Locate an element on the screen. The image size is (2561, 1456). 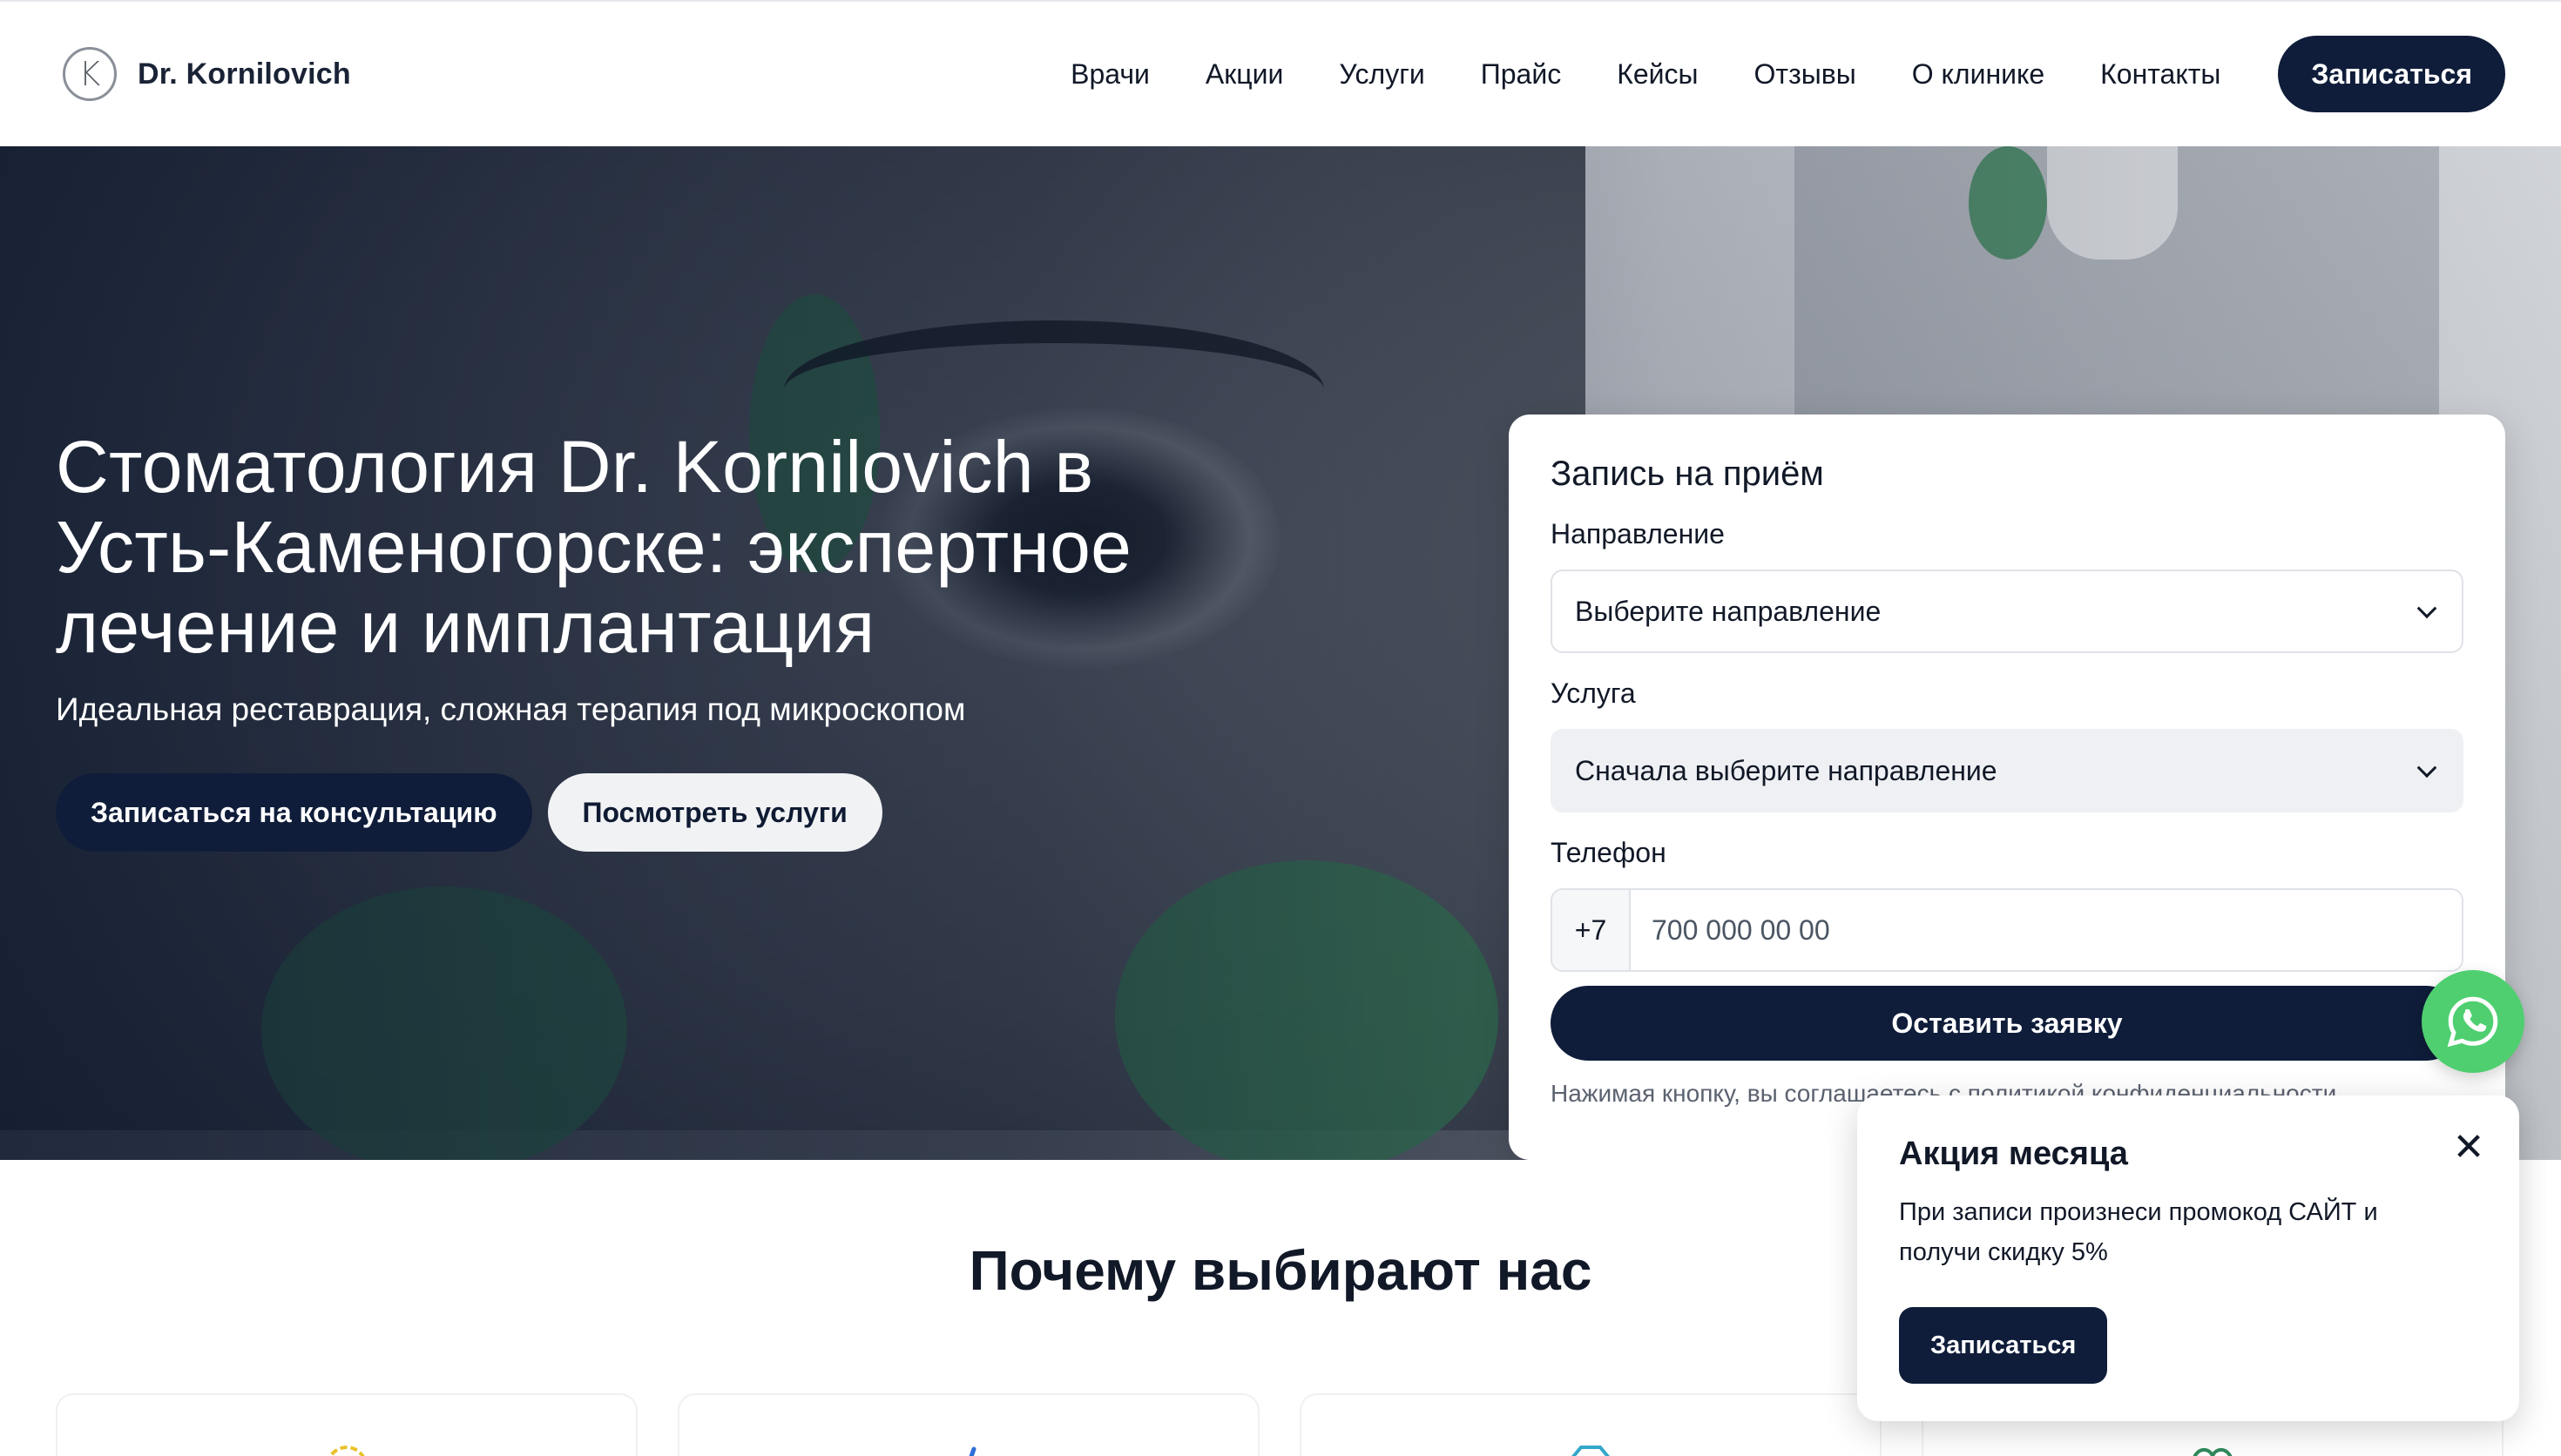
diamond-icon is located at coordinates (1590, 1451).